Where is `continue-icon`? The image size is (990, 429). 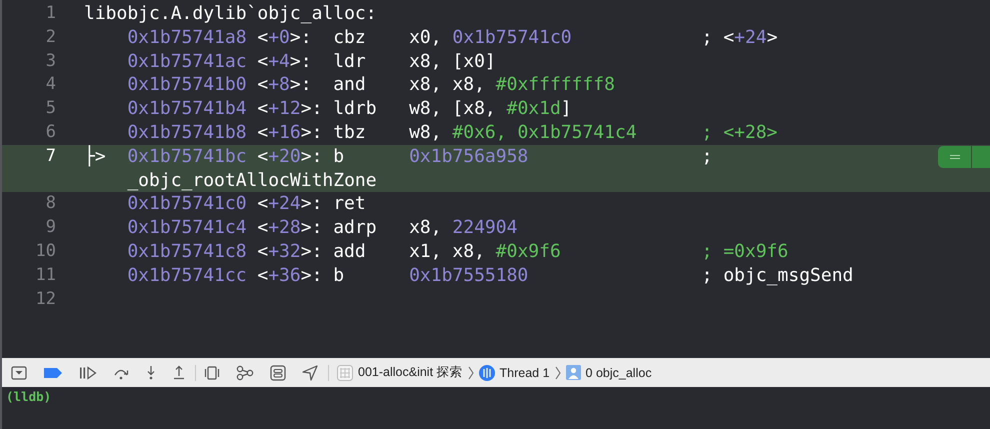
continue-icon is located at coordinates (88, 373).